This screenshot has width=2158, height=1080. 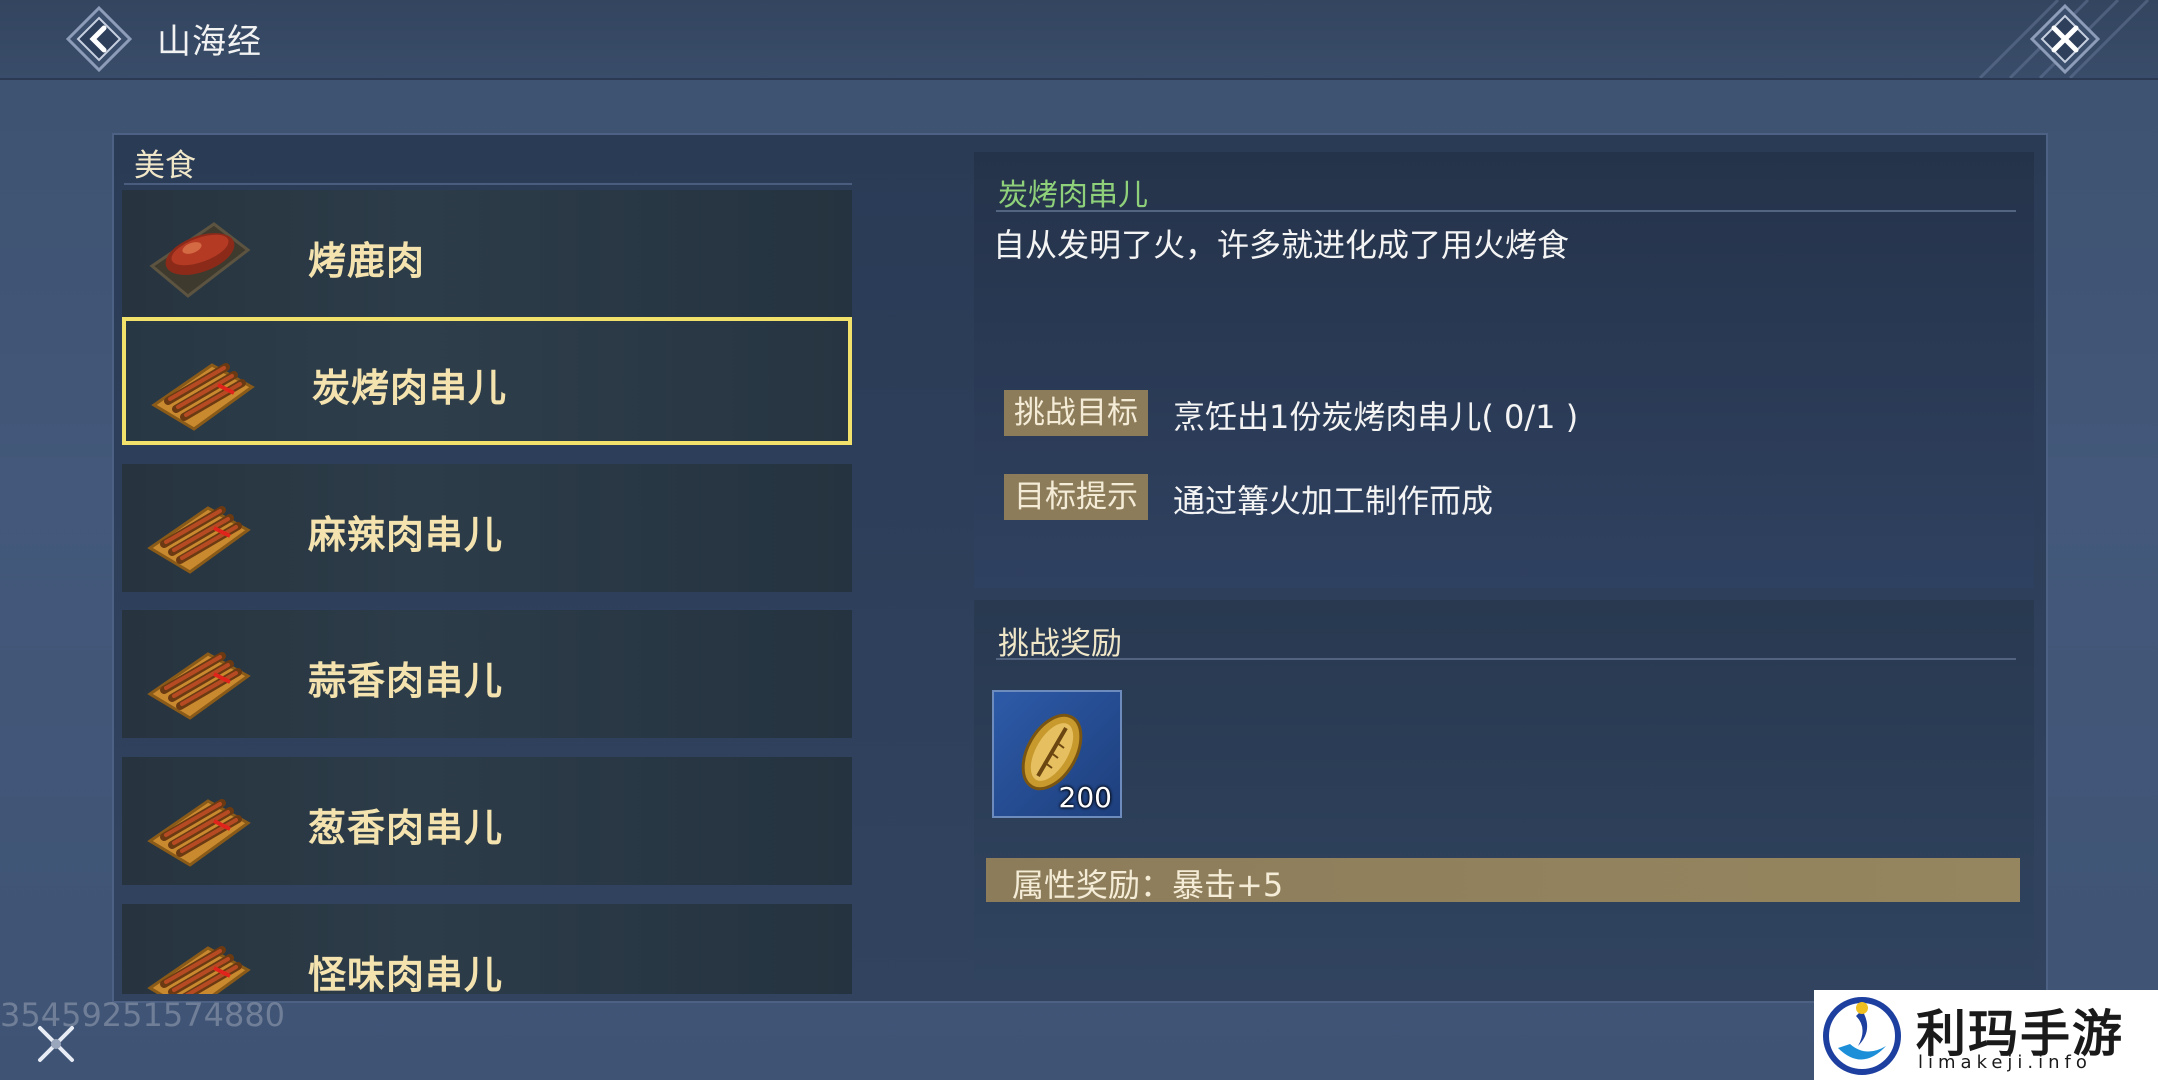 I want to click on back-arrow-icon, so click(x=99, y=39).